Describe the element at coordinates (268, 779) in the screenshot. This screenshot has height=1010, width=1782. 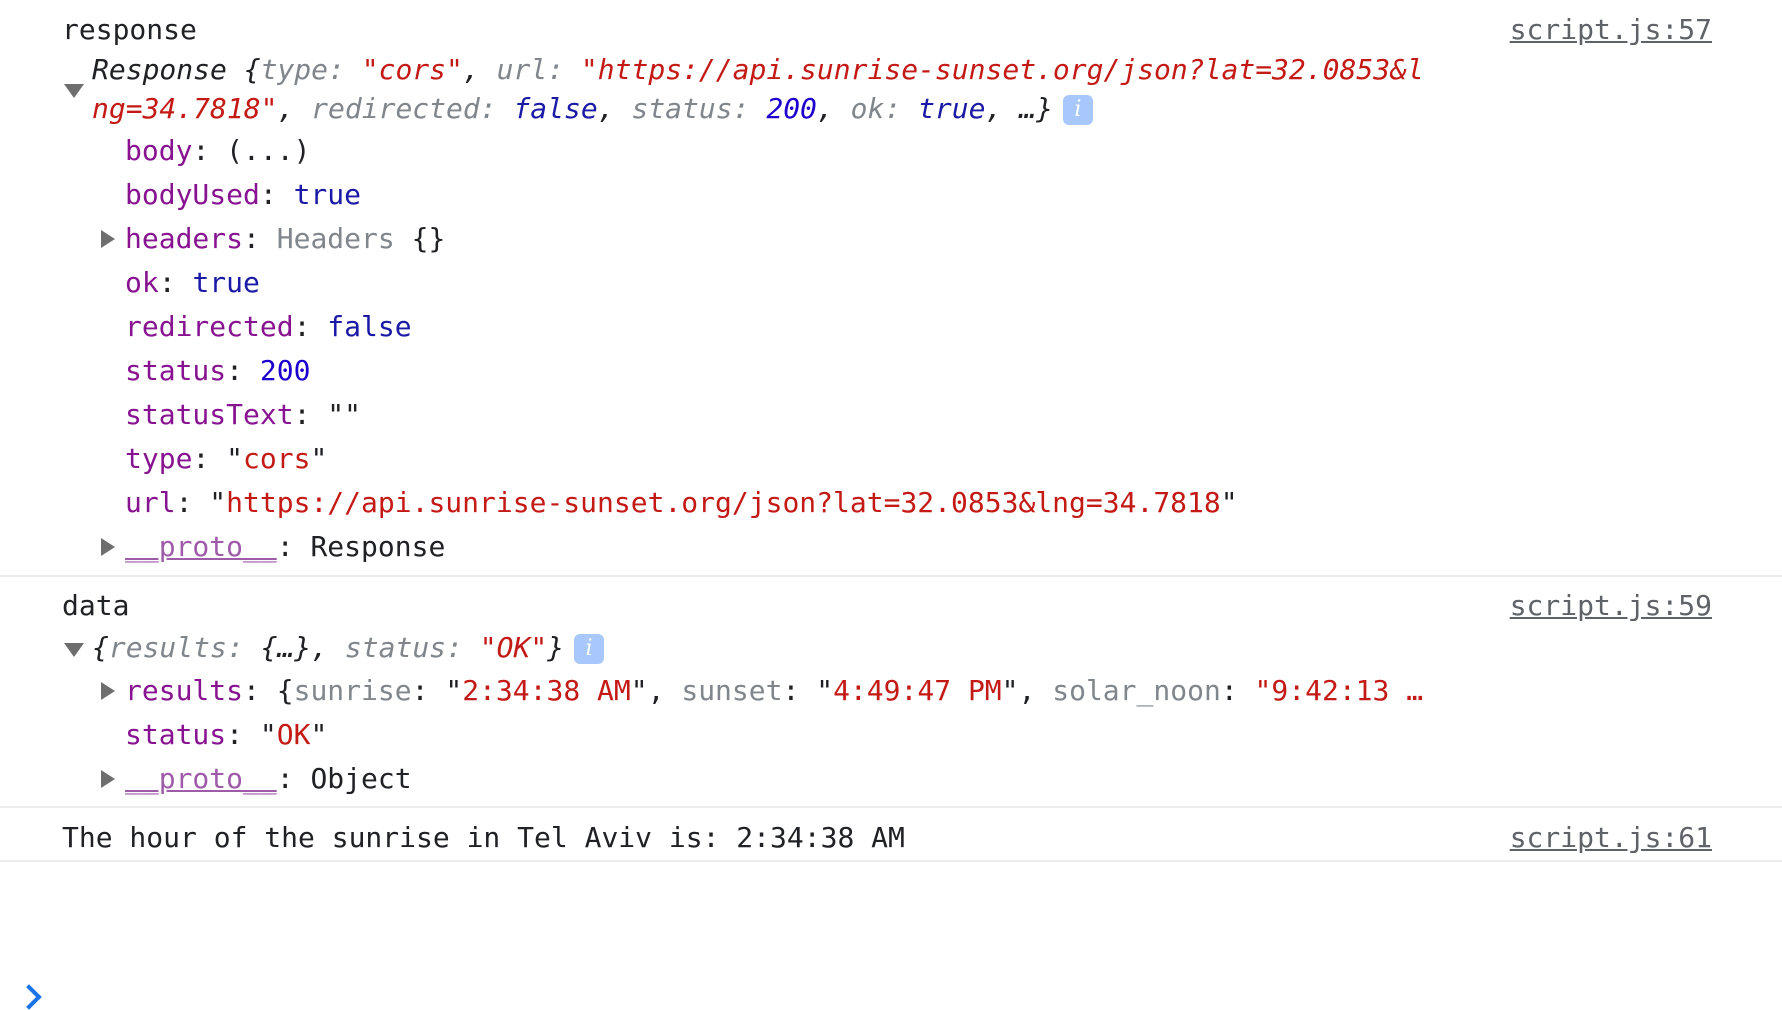
I see `prop-proto: __proto__: Object` at that location.